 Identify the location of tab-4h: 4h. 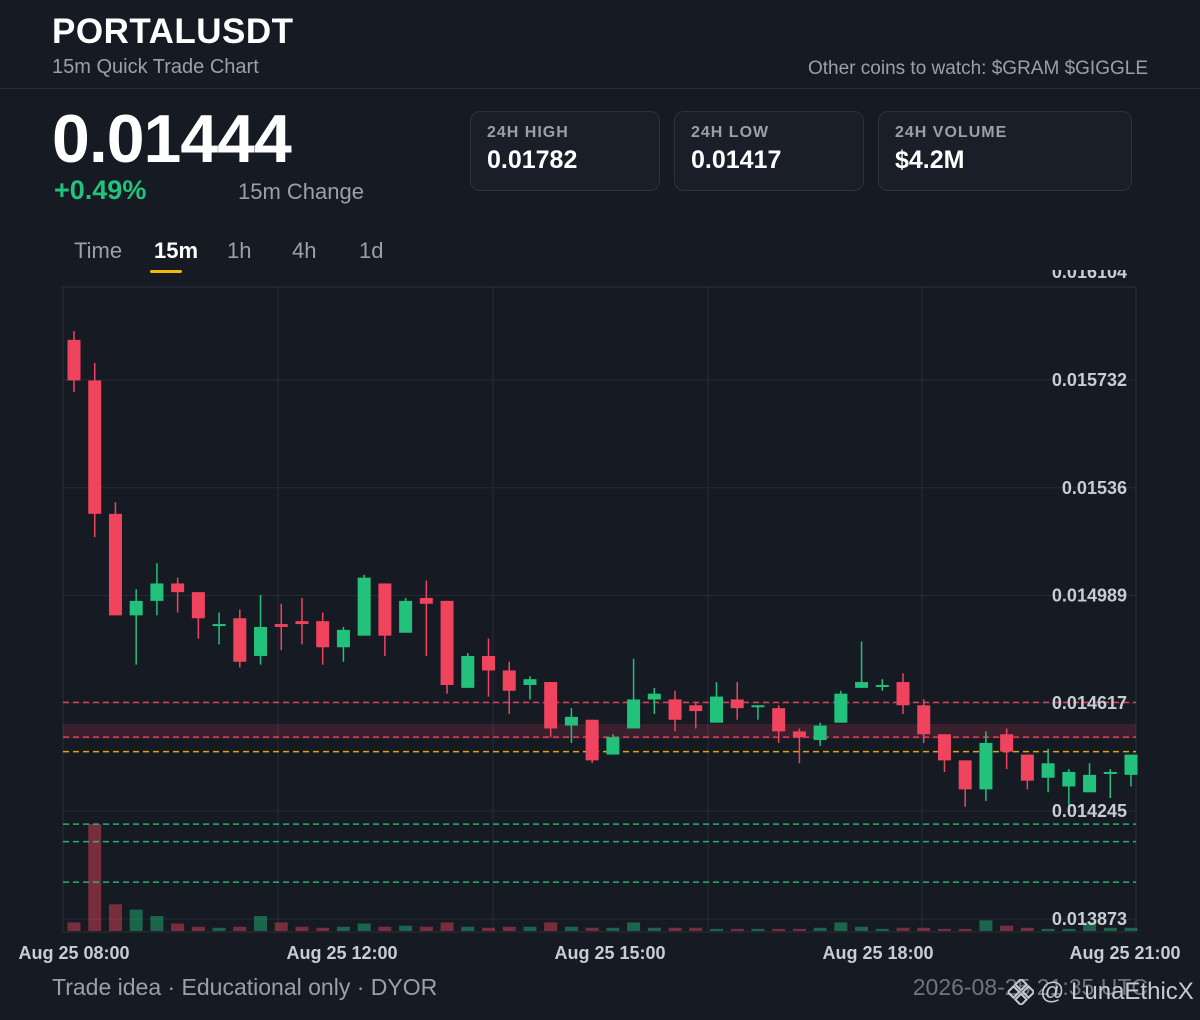
(304, 251).